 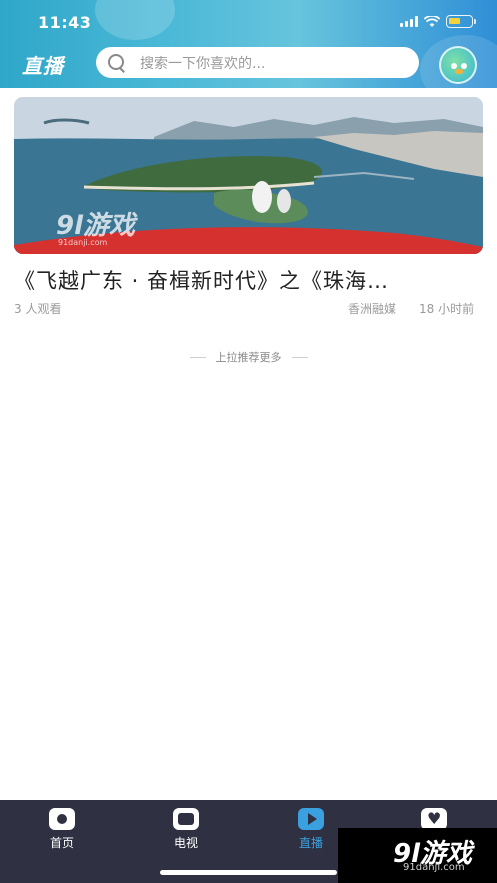 What do you see at coordinates (43, 66) in the screenshot?
I see `app-logo: 直播` at bounding box center [43, 66].